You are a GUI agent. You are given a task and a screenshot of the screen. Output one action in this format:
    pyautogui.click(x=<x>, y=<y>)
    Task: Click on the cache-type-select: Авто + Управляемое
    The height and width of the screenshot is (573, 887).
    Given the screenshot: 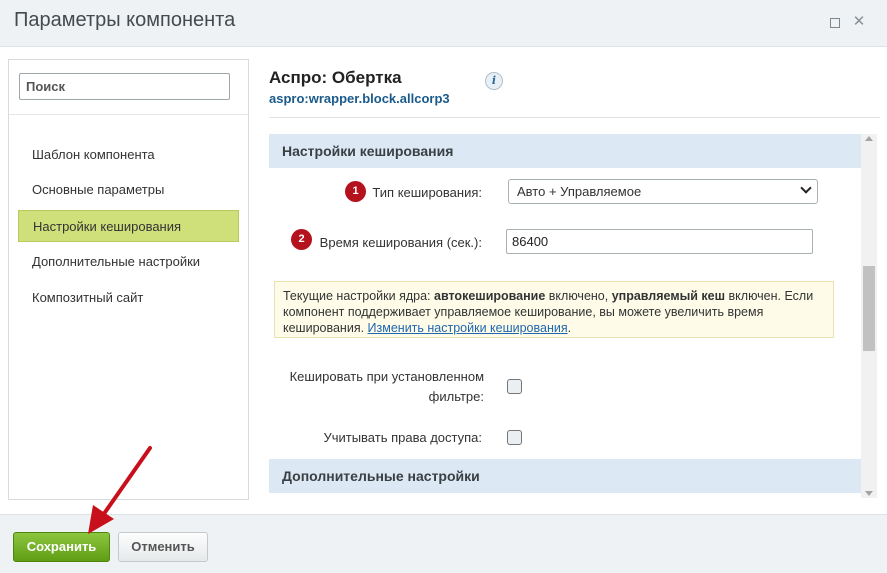 What is the action you would take?
    pyautogui.click(x=663, y=191)
    